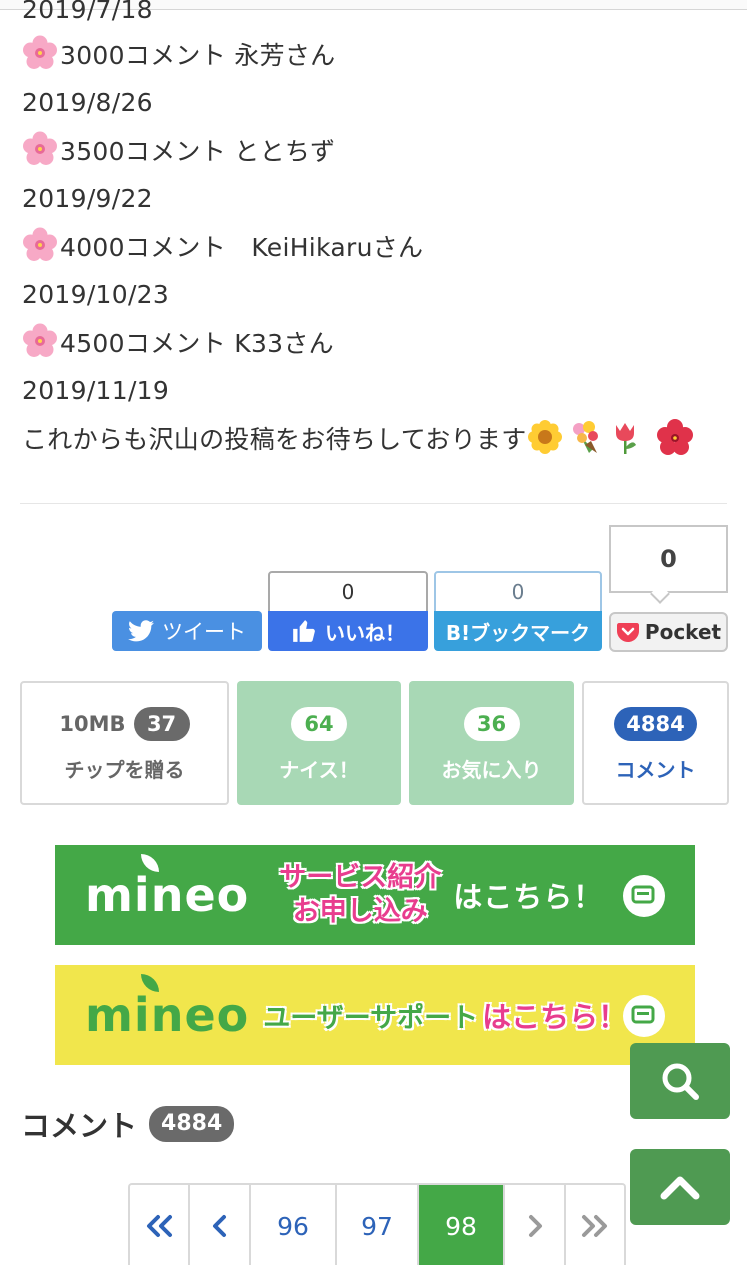 The image size is (747, 1265). What do you see at coordinates (360, 911) in the screenshot?
I see `service-banner-line2: お申し込み` at bounding box center [360, 911].